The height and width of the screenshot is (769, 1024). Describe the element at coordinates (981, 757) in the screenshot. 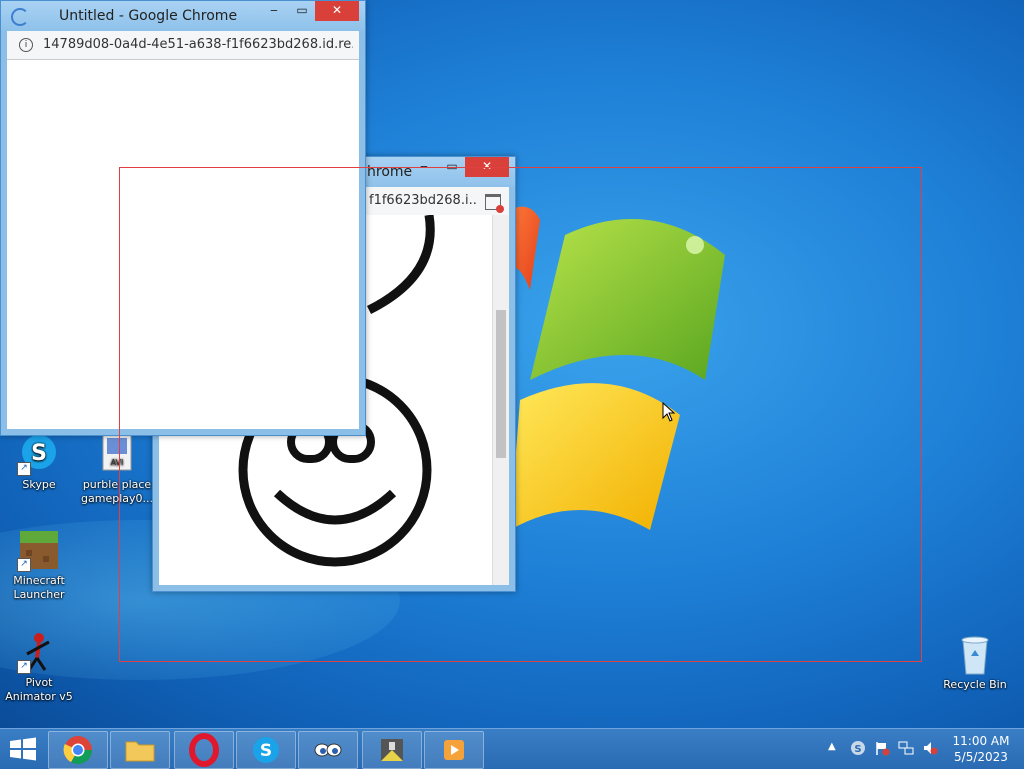

I see `clock-date: 5/5/2023` at that location.